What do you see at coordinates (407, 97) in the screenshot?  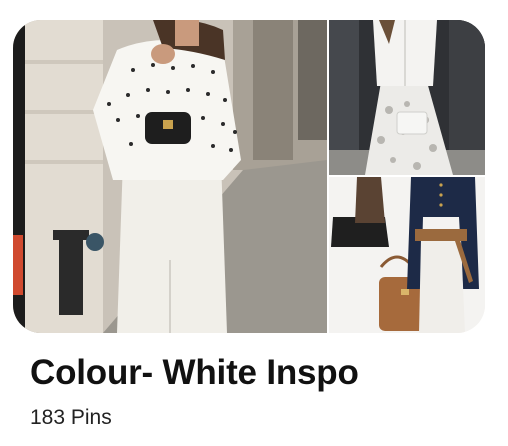 I see `thumbnail-top-right` at bounding box center [407, 97].